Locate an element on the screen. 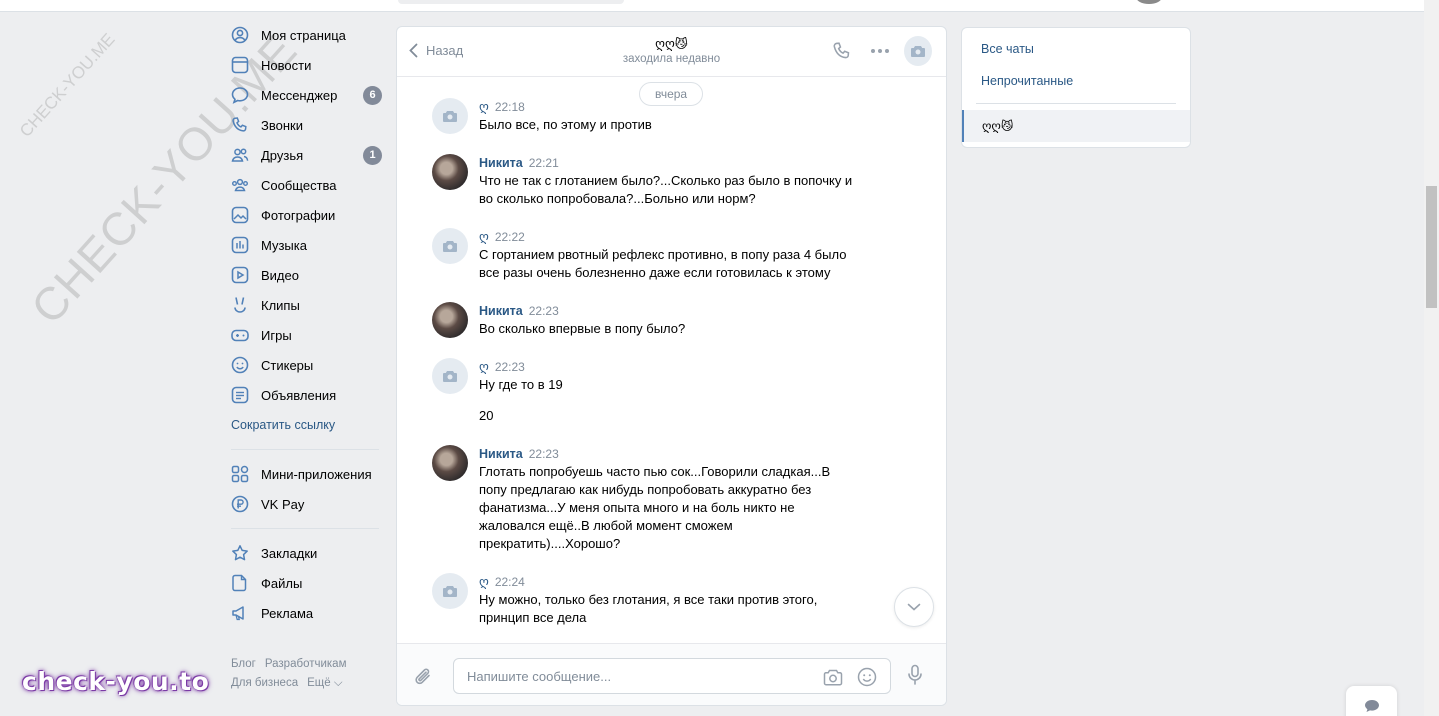 The image size is (1439, 716). nav-item-video: Видео is located at coordinates (308, 275).